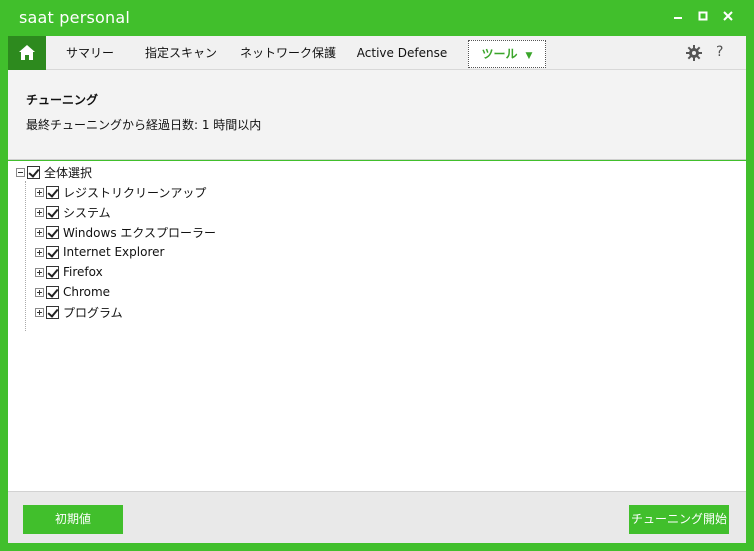  What do you see at coordinates (377, 18) in the screenshot?
I see `title-bar: saat personal` at bounding box center [377, 18].